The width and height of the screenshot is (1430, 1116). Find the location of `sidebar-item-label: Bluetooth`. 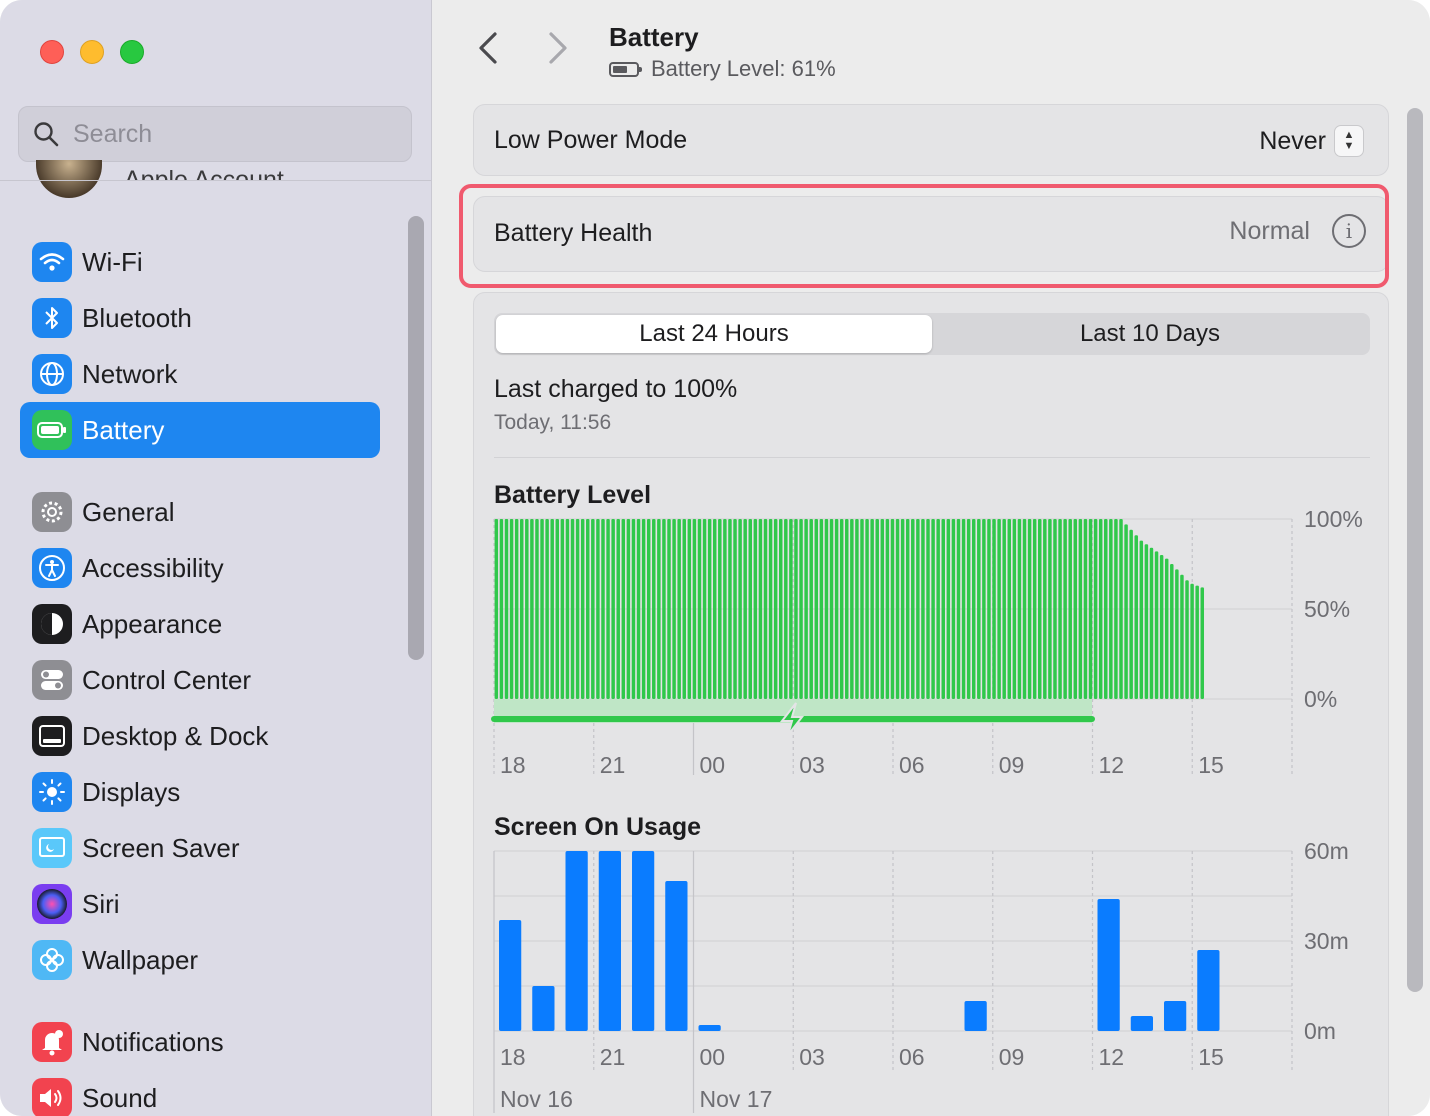

sidebar-item-label: Bluetooth is located at coordinates (137, 317).